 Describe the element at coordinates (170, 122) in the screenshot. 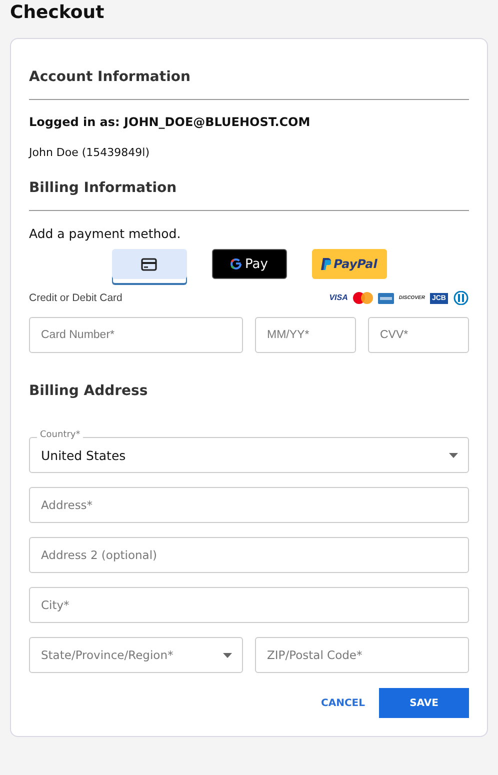

I see `logged-in-text: Logged in as: JOHN_DOE@BLUEHOST.COM` at that location.